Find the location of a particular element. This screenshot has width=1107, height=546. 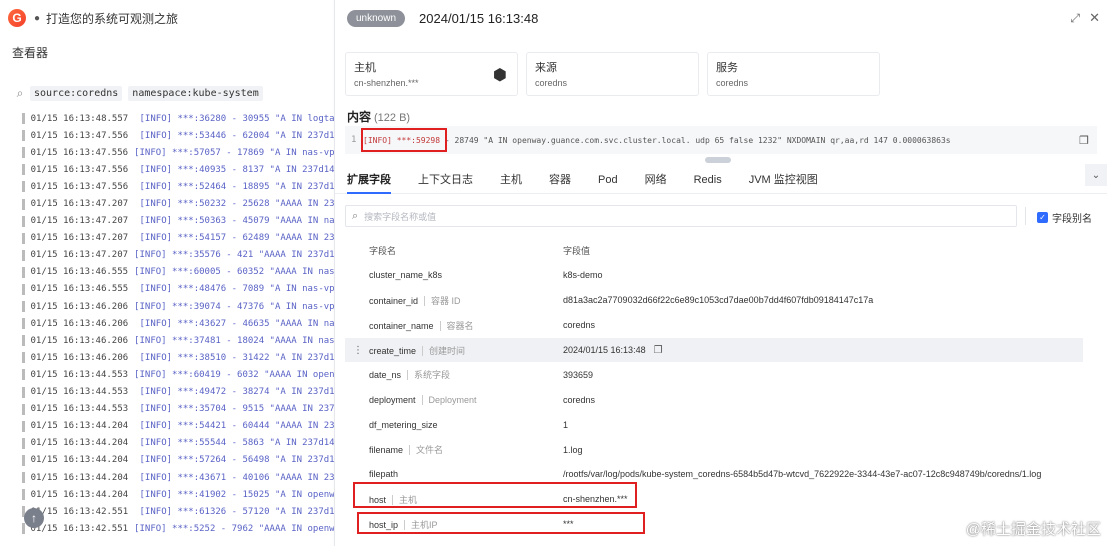

field-row: container_name 容器名 coredns is located at coordinates (714, 325).